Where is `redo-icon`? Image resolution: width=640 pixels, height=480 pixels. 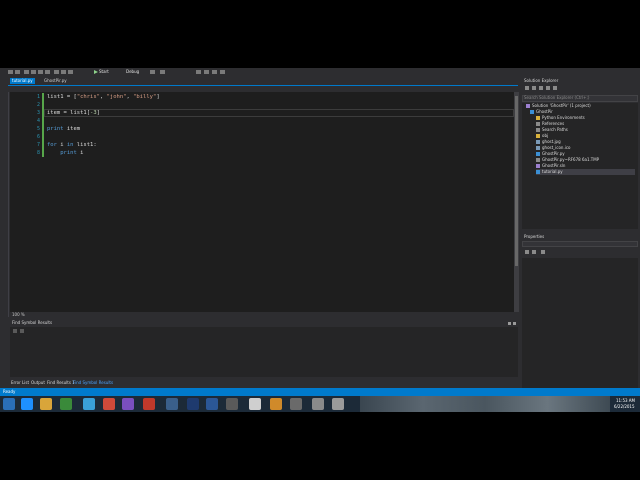 redo-icon is located at coordinates (63, 72).